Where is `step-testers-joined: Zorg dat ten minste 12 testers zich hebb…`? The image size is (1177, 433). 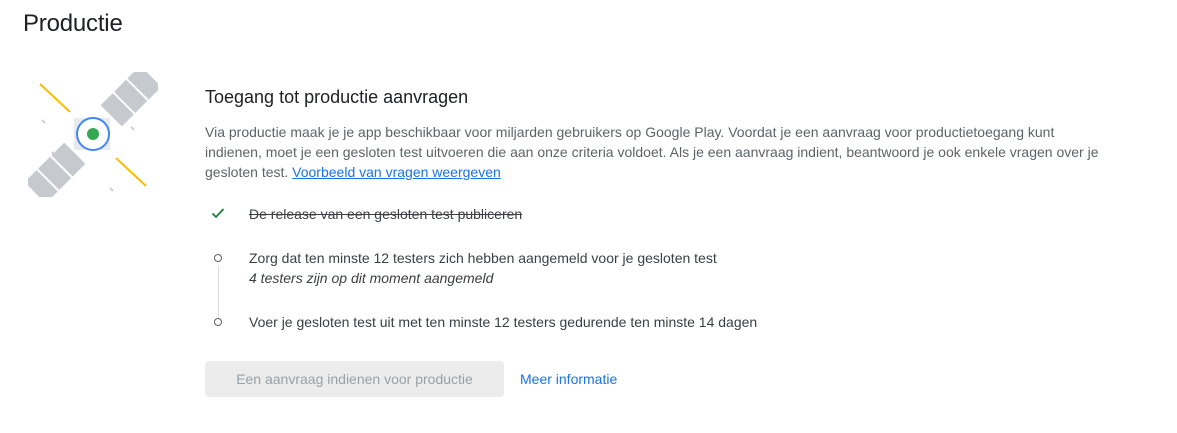
step-testers-joined: Zorg dat ten minste 12 testers zich hebb… is located at coordinates (655, 268).